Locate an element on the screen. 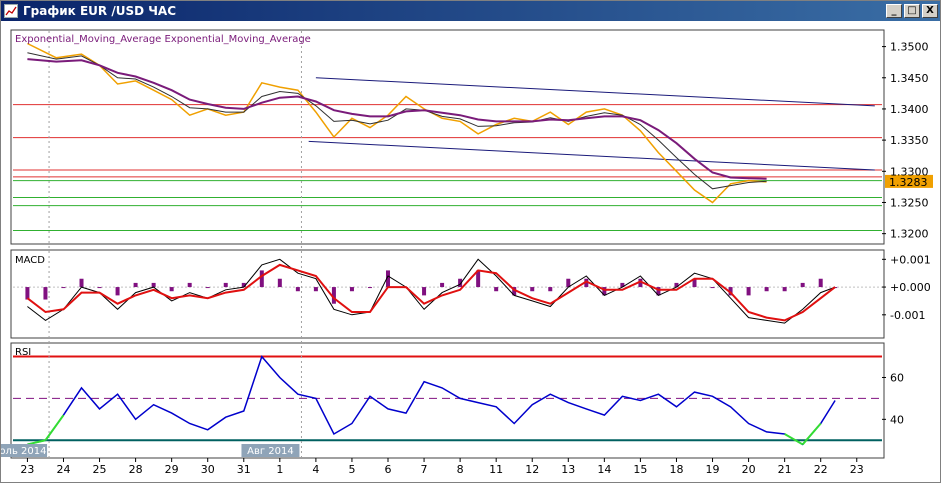  macd-tick-label: +0.000 is located at coordinates (910, 287).